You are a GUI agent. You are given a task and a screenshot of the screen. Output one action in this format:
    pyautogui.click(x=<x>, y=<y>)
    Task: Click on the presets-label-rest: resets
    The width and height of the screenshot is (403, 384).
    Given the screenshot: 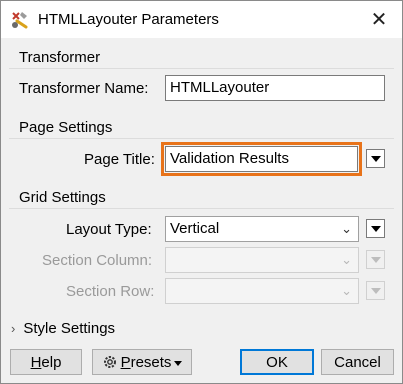 What is the action you would take?
    pyautogui.click(x=151, y=362)
    